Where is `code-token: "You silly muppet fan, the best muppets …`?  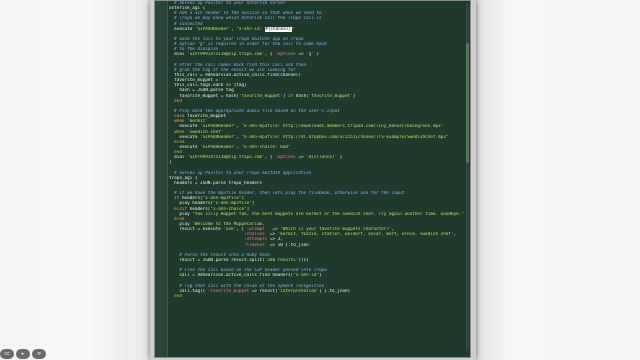
code-token: "You silly muppet fan, the best muppets … is located at coordinates (328, 214).